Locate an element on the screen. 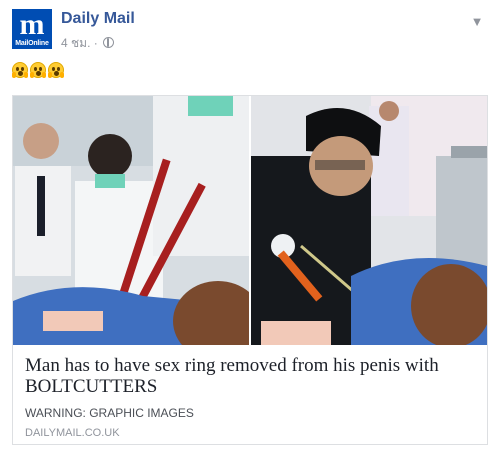 The width and height of the screenshot is (500, 449). page-avatar: m MailOnline is located at coordinates (32, 29).